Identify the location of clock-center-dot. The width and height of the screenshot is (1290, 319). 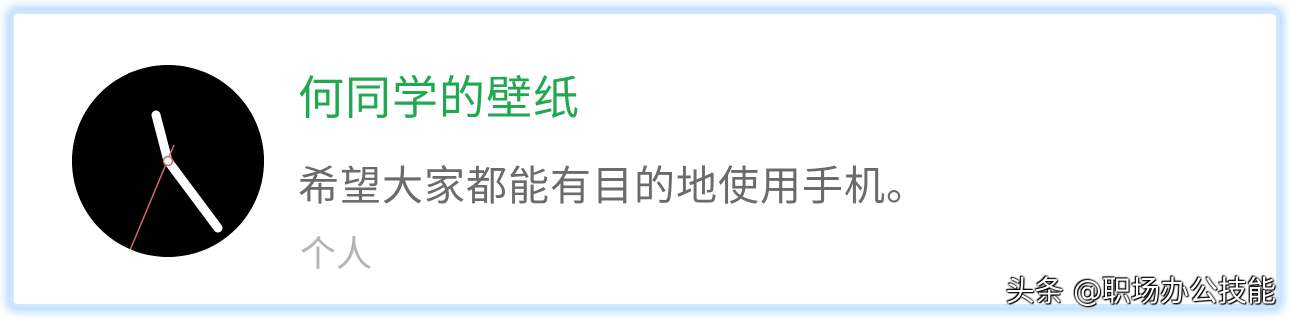
(168, 161).